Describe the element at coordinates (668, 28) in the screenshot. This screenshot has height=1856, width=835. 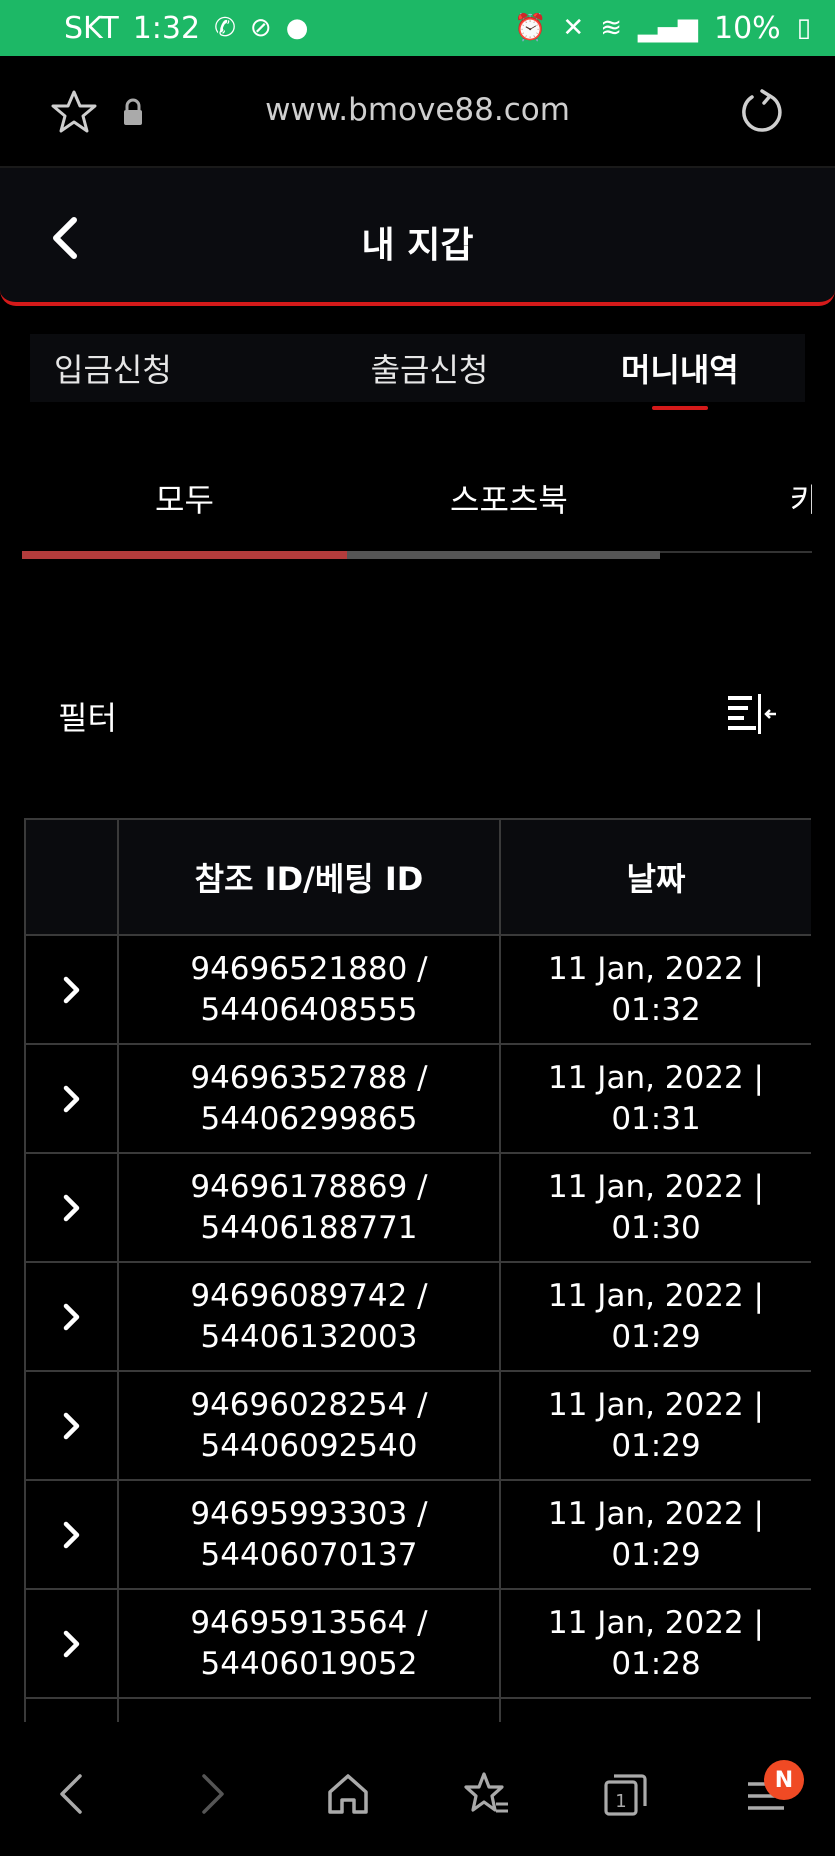
I see `signal-icon: ▂▄▆` at that location.